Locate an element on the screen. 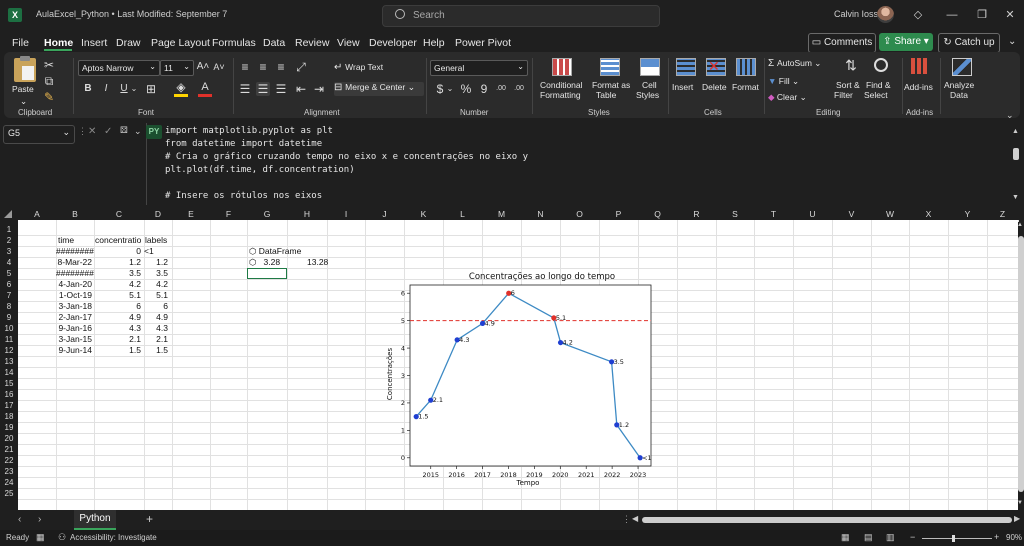 The width and height of the screenshot is (1024, 546). code-line-6: # Insere os rótulos nos eixos is located at coordinates (243, 196).